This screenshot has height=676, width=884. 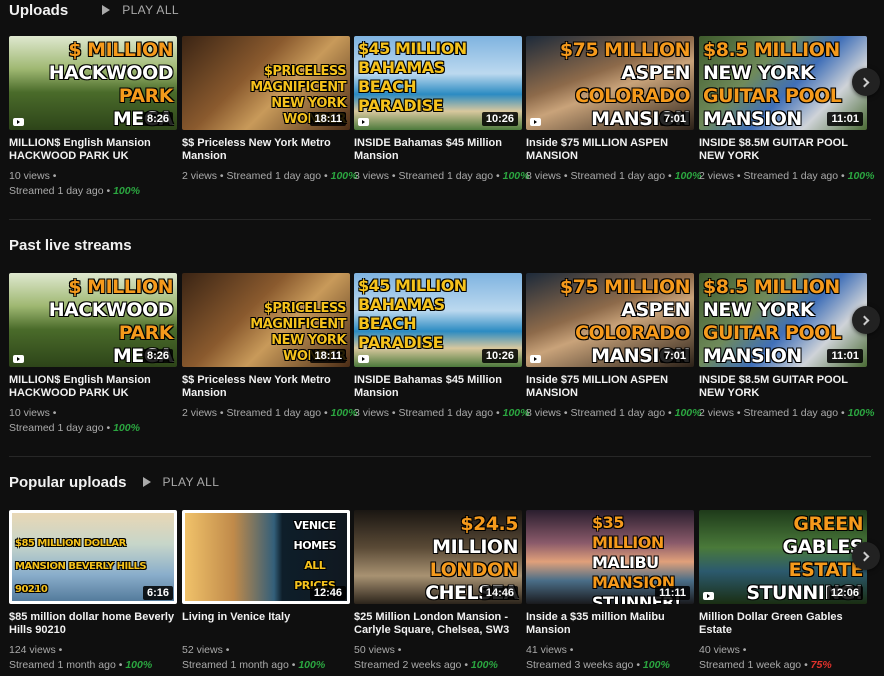 What do you see at coordinates (157, 356) in the screenshot?
I see `duration-badge: 8:26` at bounding box center [157, 356].